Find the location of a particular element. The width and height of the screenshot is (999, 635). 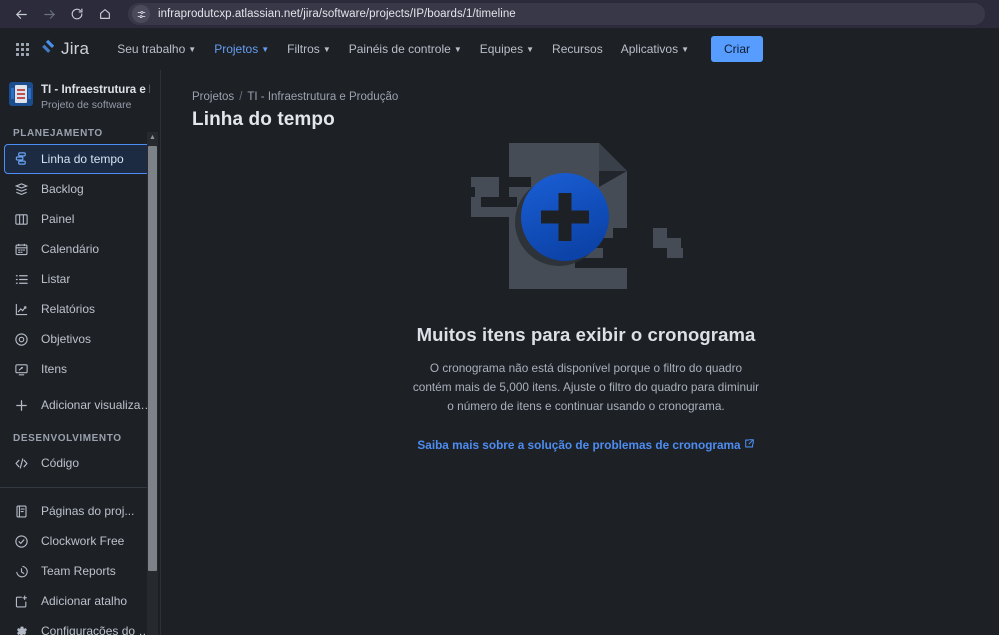

forward-arrow-icon is located at coordinates (49, 14).